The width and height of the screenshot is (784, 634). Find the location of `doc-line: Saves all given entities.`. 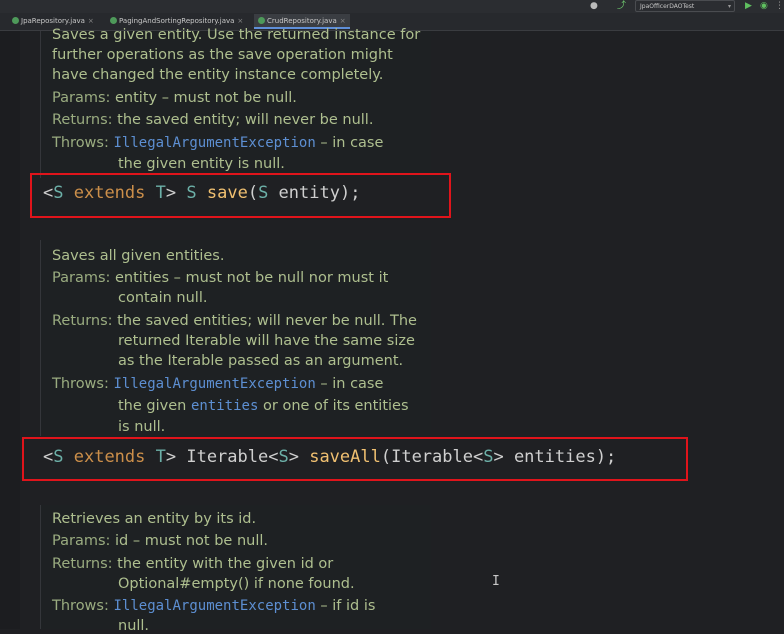

doc-line: Saves all given entities. is located at coordinates (138, 256).